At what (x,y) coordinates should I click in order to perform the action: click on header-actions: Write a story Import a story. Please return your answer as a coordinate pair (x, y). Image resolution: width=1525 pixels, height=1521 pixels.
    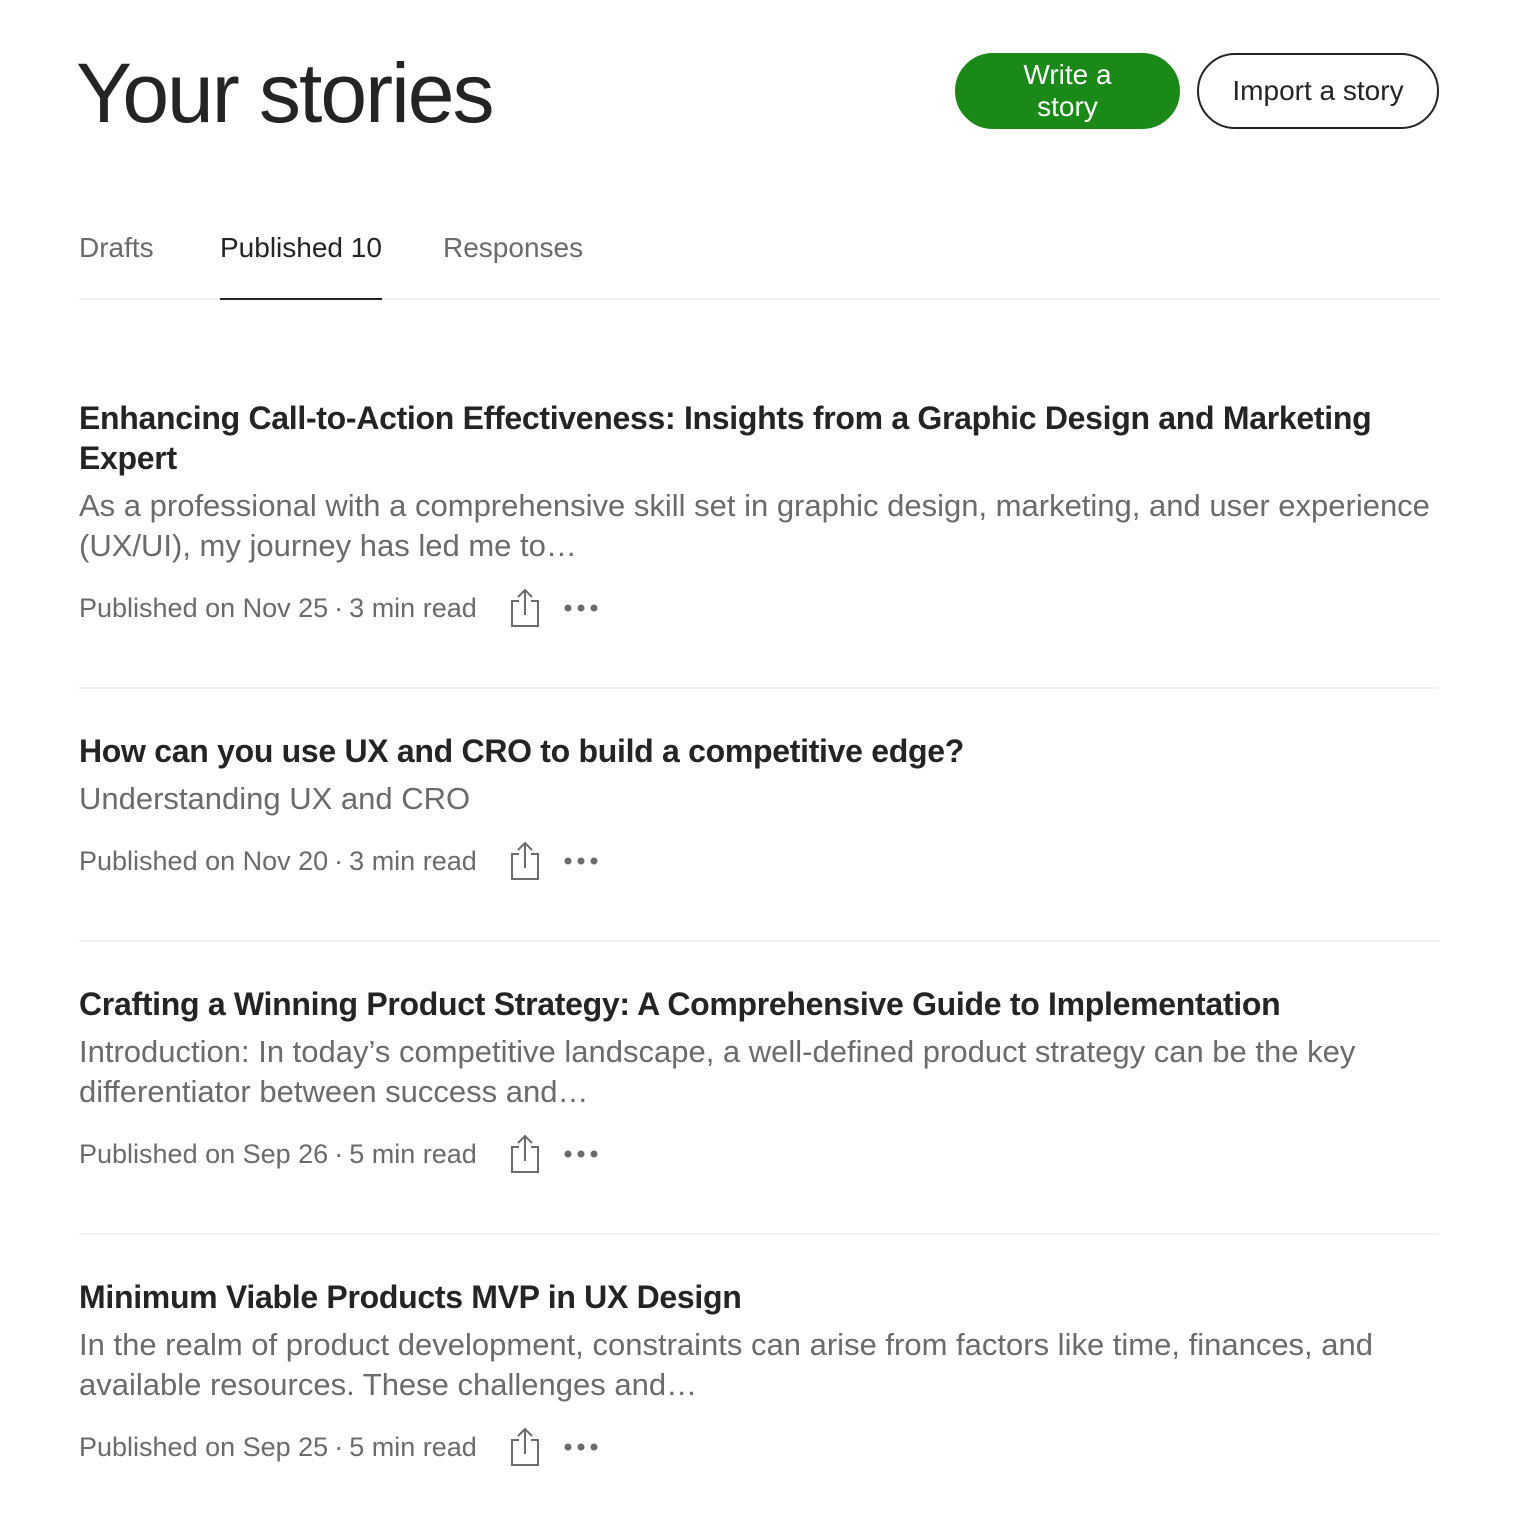
    Looking at the image, I should click on (1197, 91).